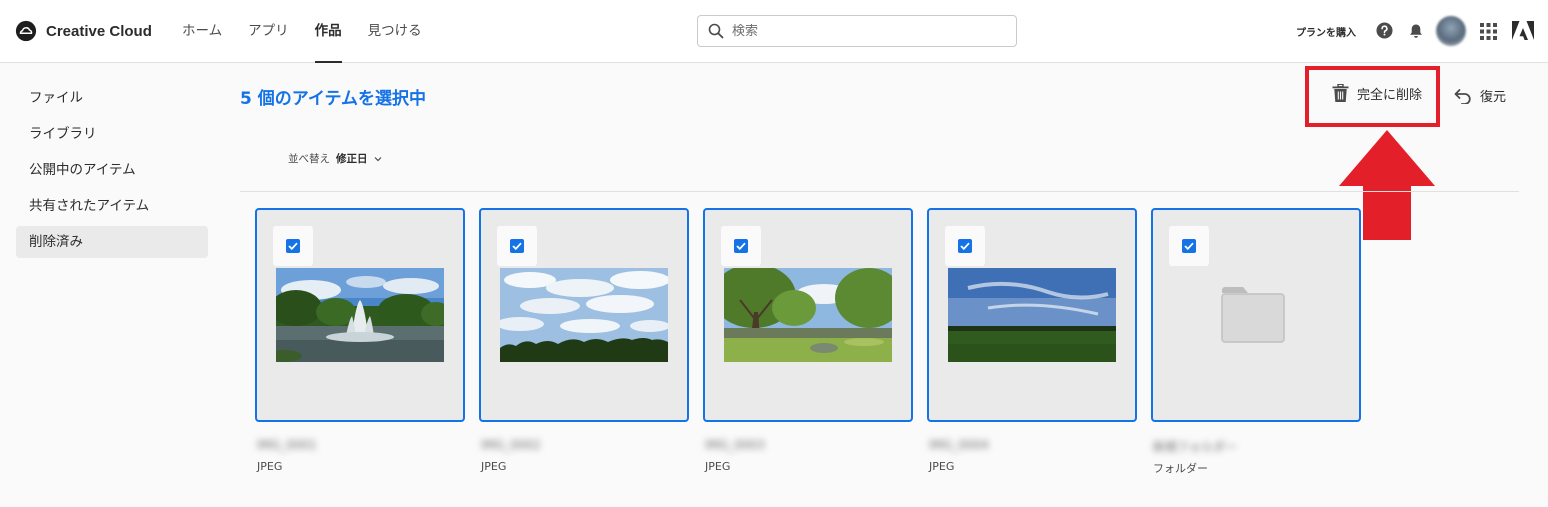 The width and height of the screenshot is (1548, 507). Describe the element at coordinates (112, 98) in the screenshot. I see `sidebar-item-files: ファイル` at that location.